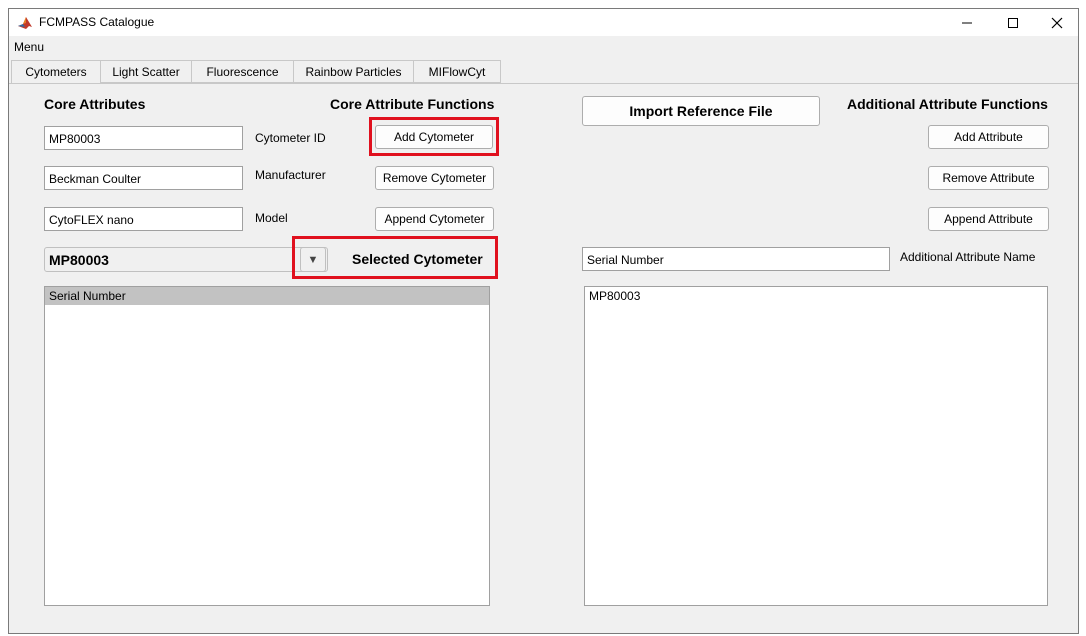  I want to click on minimize-button, so click(967, 22).